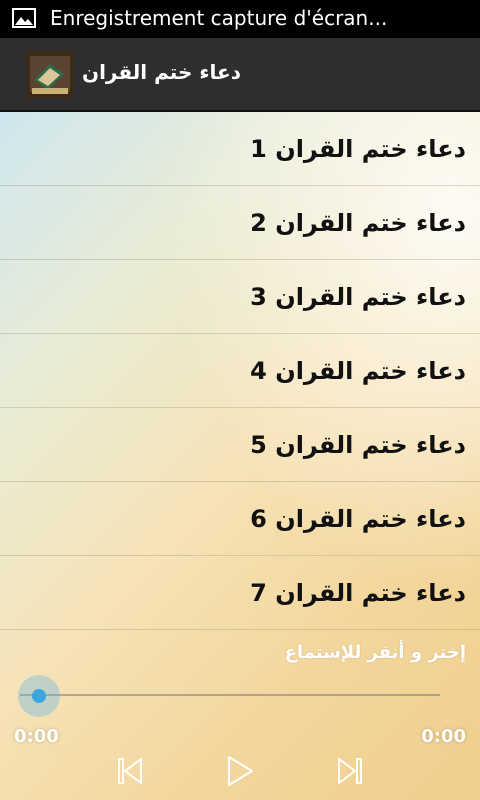  I want to click on list-item-label: 2 دعاء ختم القران, so click(358, 222).